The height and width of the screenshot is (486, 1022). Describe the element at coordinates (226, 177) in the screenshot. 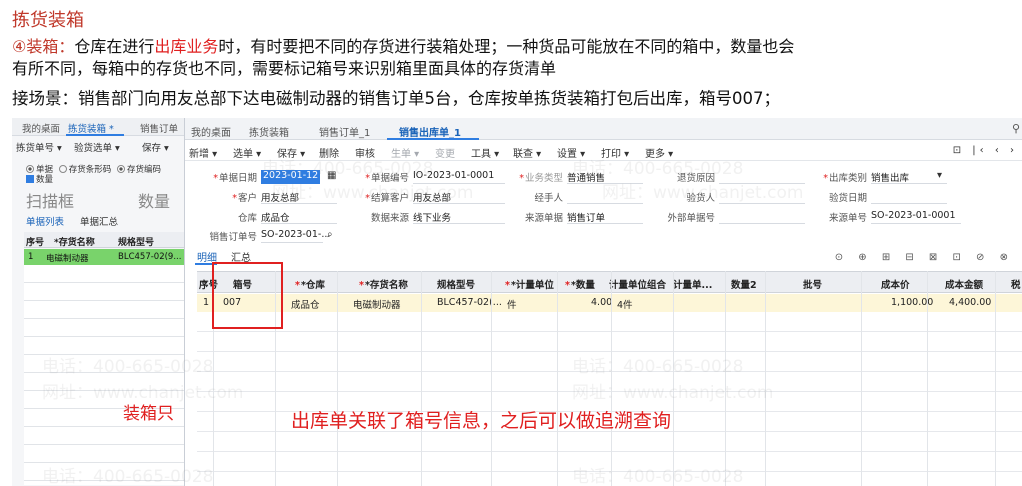

I see `bill-date-label: 单据日期` at that location.